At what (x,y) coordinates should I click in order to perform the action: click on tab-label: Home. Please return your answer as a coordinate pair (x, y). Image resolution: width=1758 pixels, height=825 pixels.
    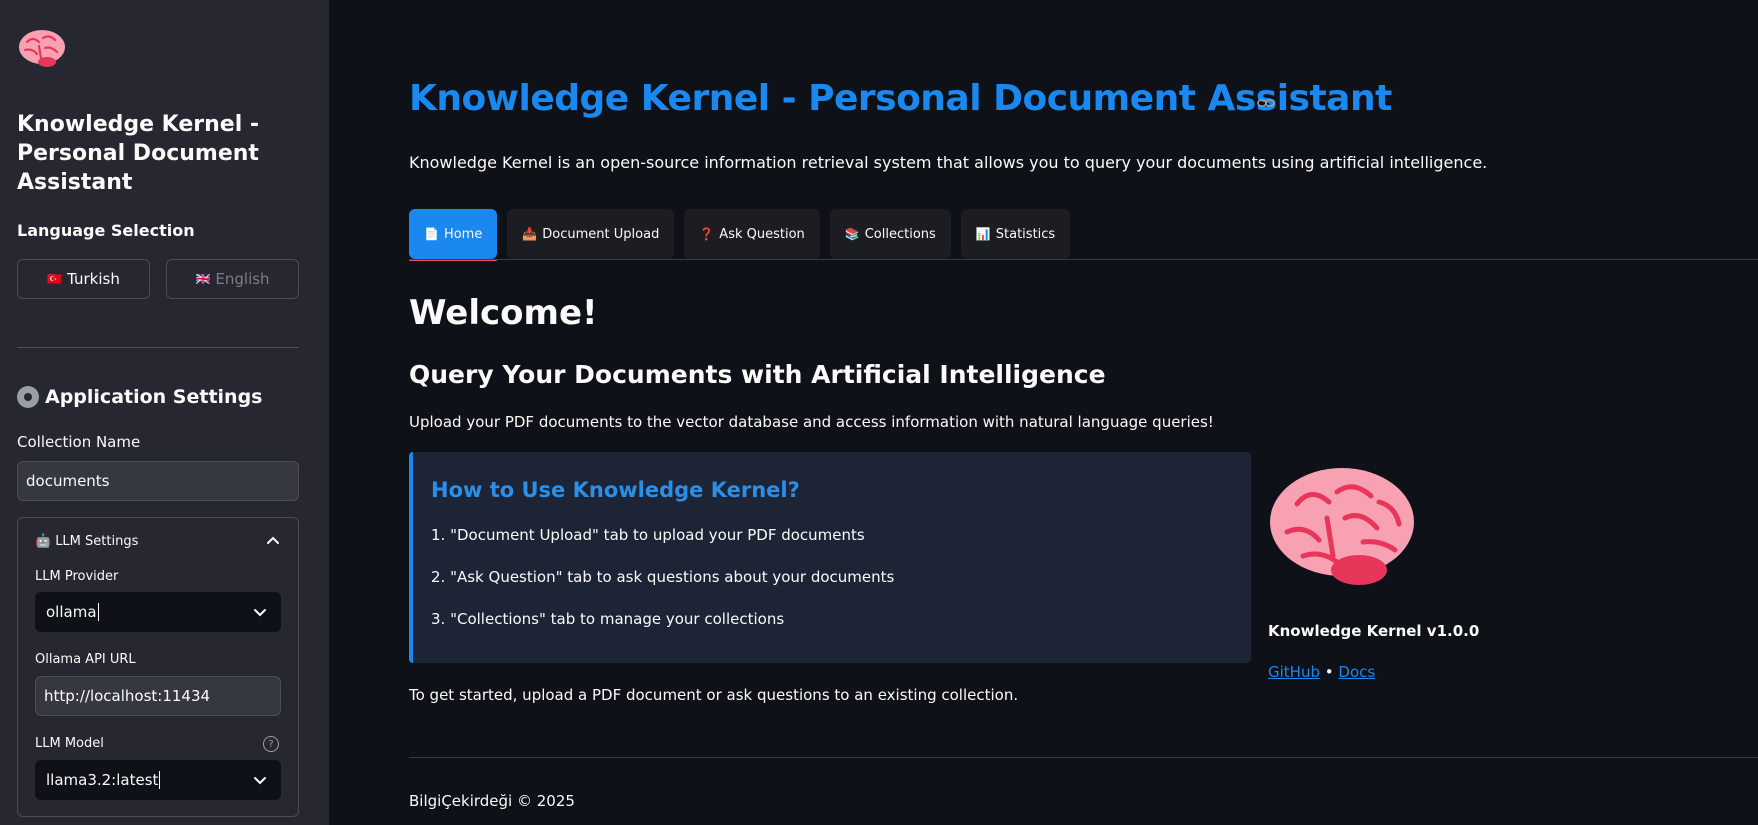
    Looking at the image, I should click on (463, 234).